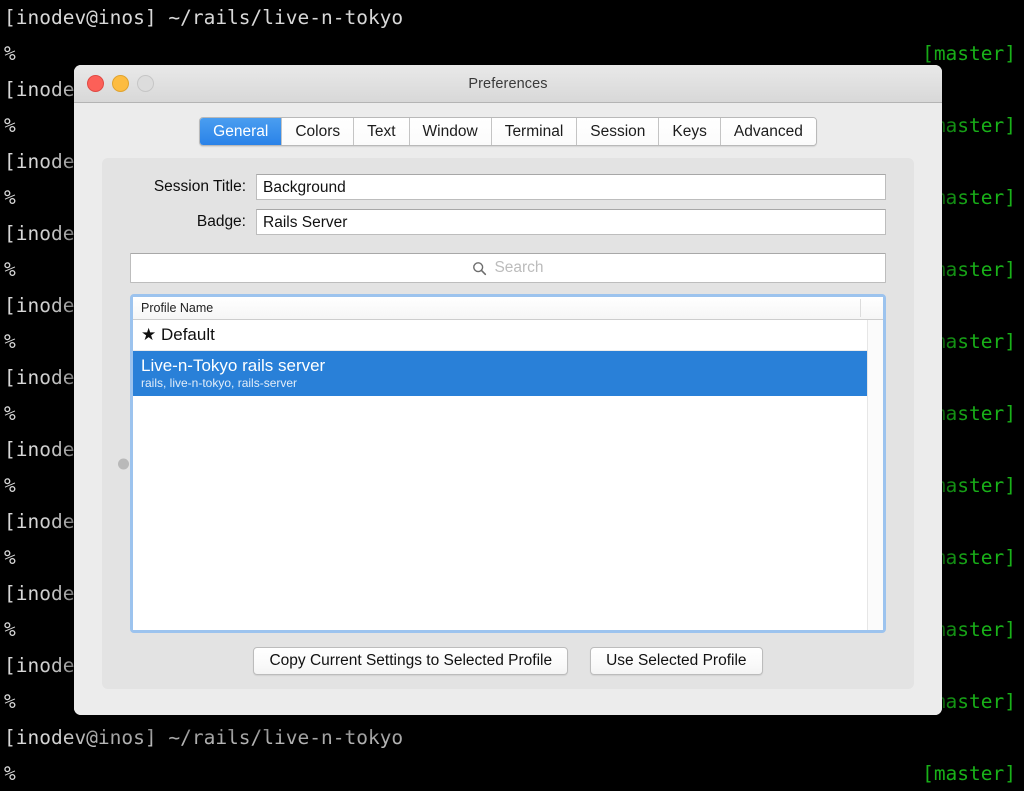 This screenshot has height=791, width=1024. Describe the element at coordinates (241, 131) in the screenshot. I see `tab-general: General` at that location.